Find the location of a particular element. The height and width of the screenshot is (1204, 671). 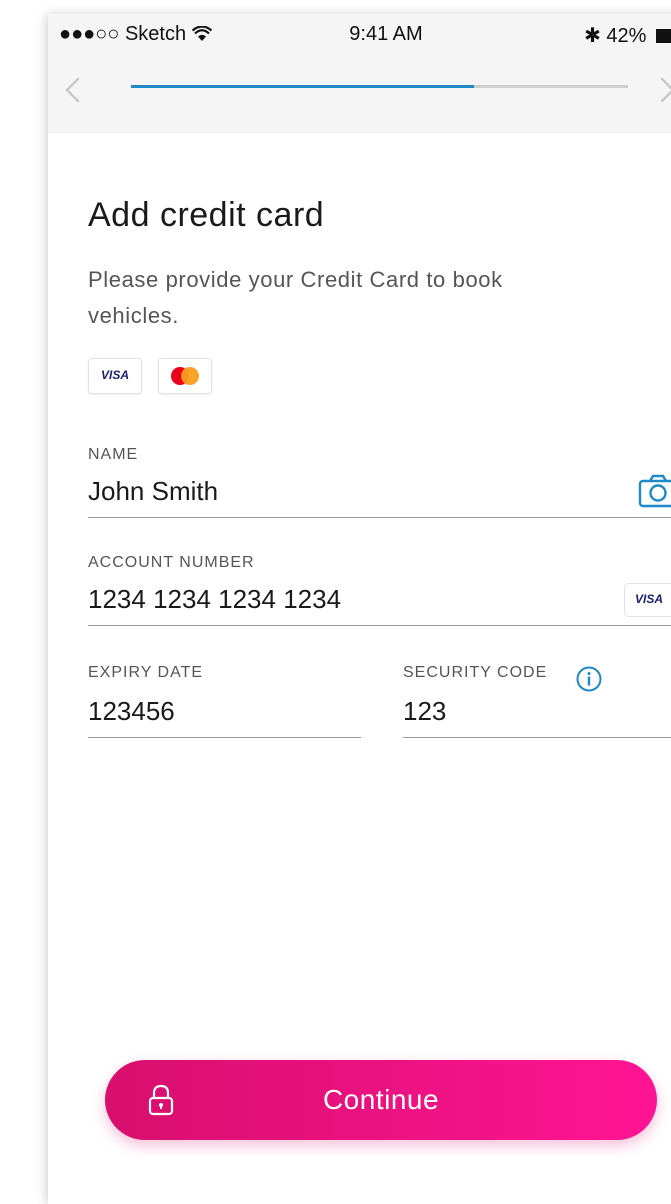

chevron-right-icon is located at coordinates (661, 90).